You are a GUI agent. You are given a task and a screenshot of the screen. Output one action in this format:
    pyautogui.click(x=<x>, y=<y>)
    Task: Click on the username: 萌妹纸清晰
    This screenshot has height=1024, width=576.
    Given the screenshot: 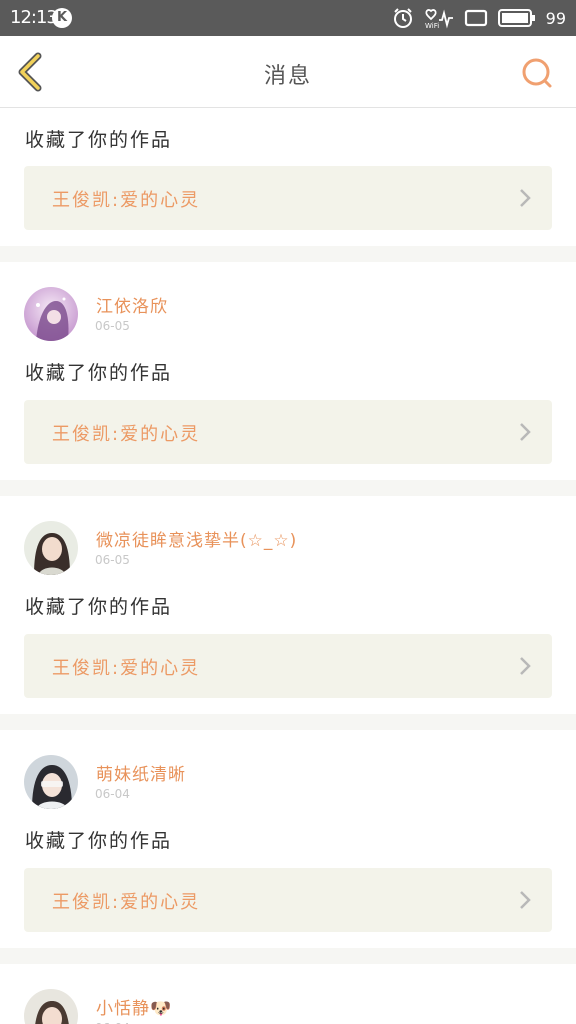 What is the action you would take?
    pyautogui.click(x=141, y=772)
    